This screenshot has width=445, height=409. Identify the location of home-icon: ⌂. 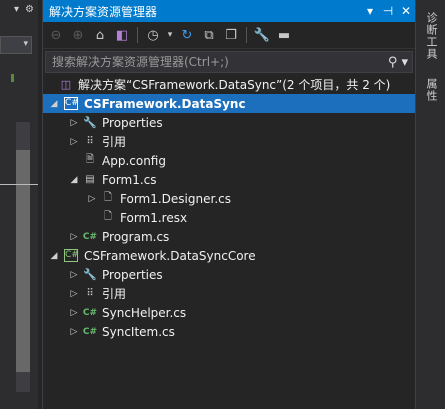
(100, 35).